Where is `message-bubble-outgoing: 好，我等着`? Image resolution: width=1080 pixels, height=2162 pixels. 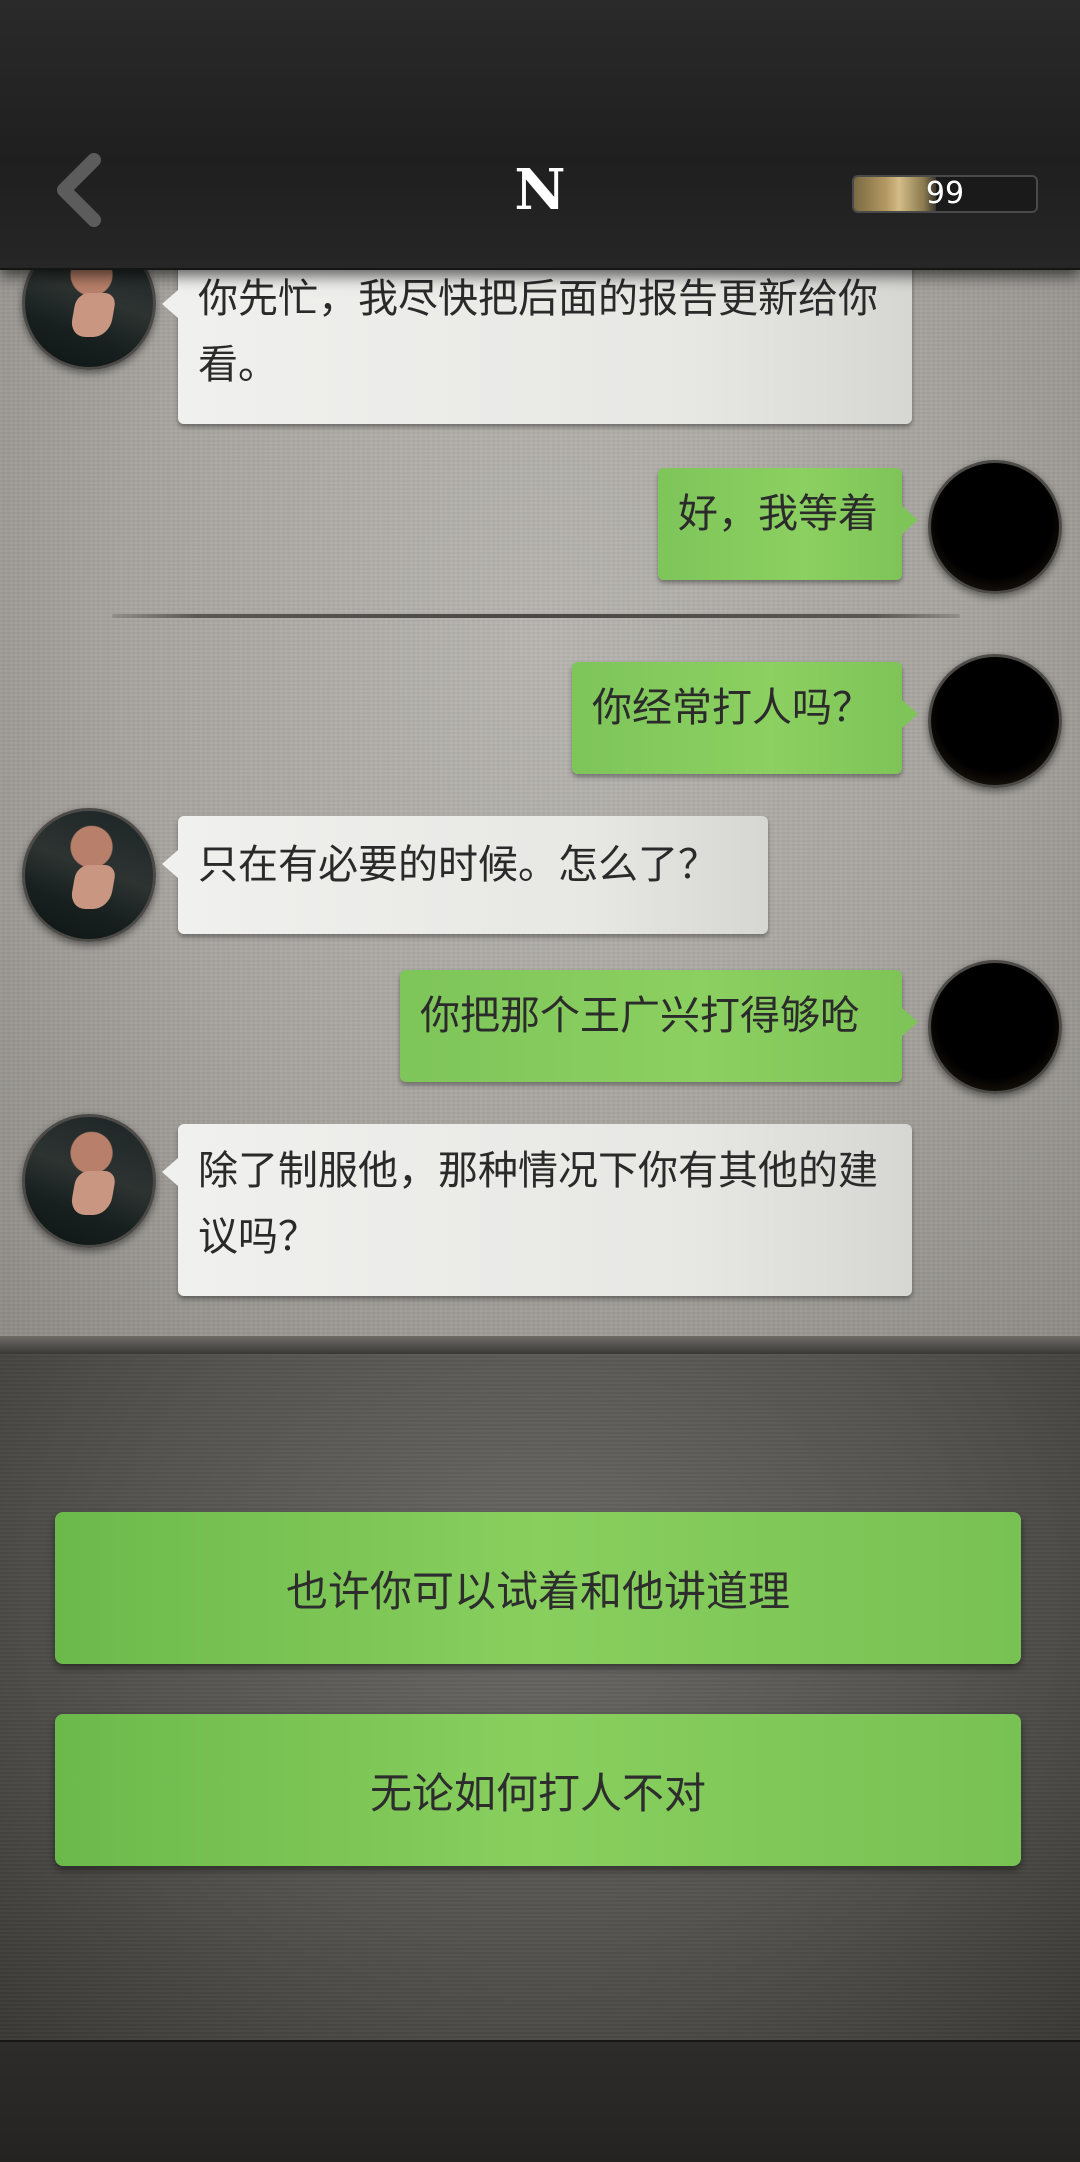
message-bubble-outgoing: 好，我等着 is located at coordinates (788, 524).